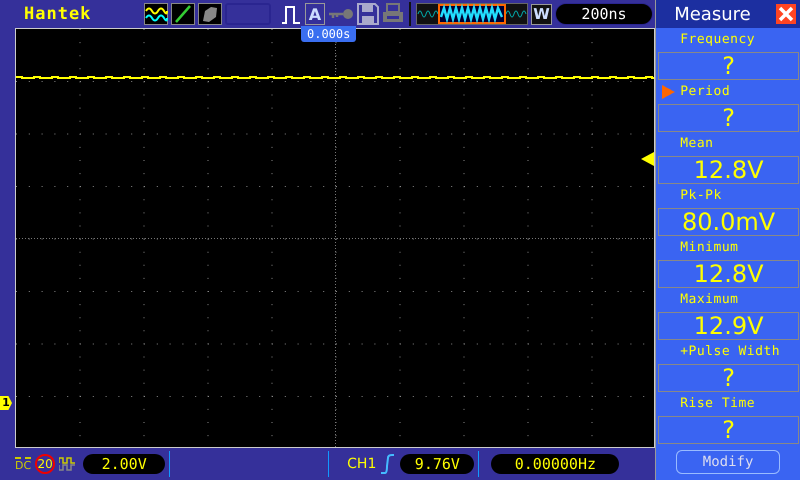 This screenshot has width=800, height=480. What do you see at coordinates (67, 464) in the screenshot?
I see `square-wave-icon` at bounding box center [67, 464].